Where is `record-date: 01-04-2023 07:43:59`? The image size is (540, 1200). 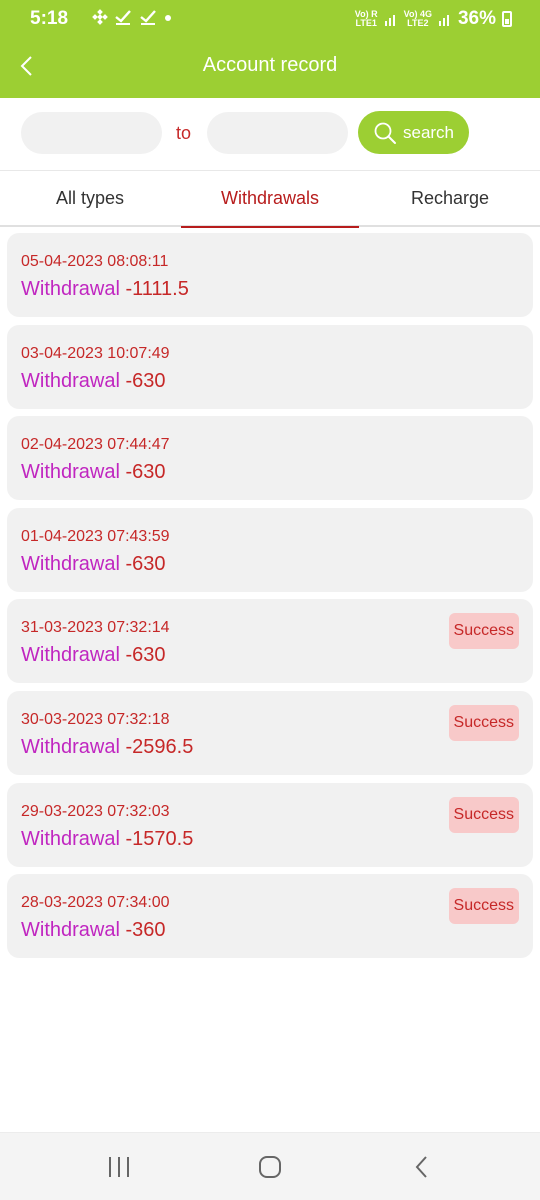
record-date: 01-04-2023 07:43:59 is located at coordinates (95, 536).